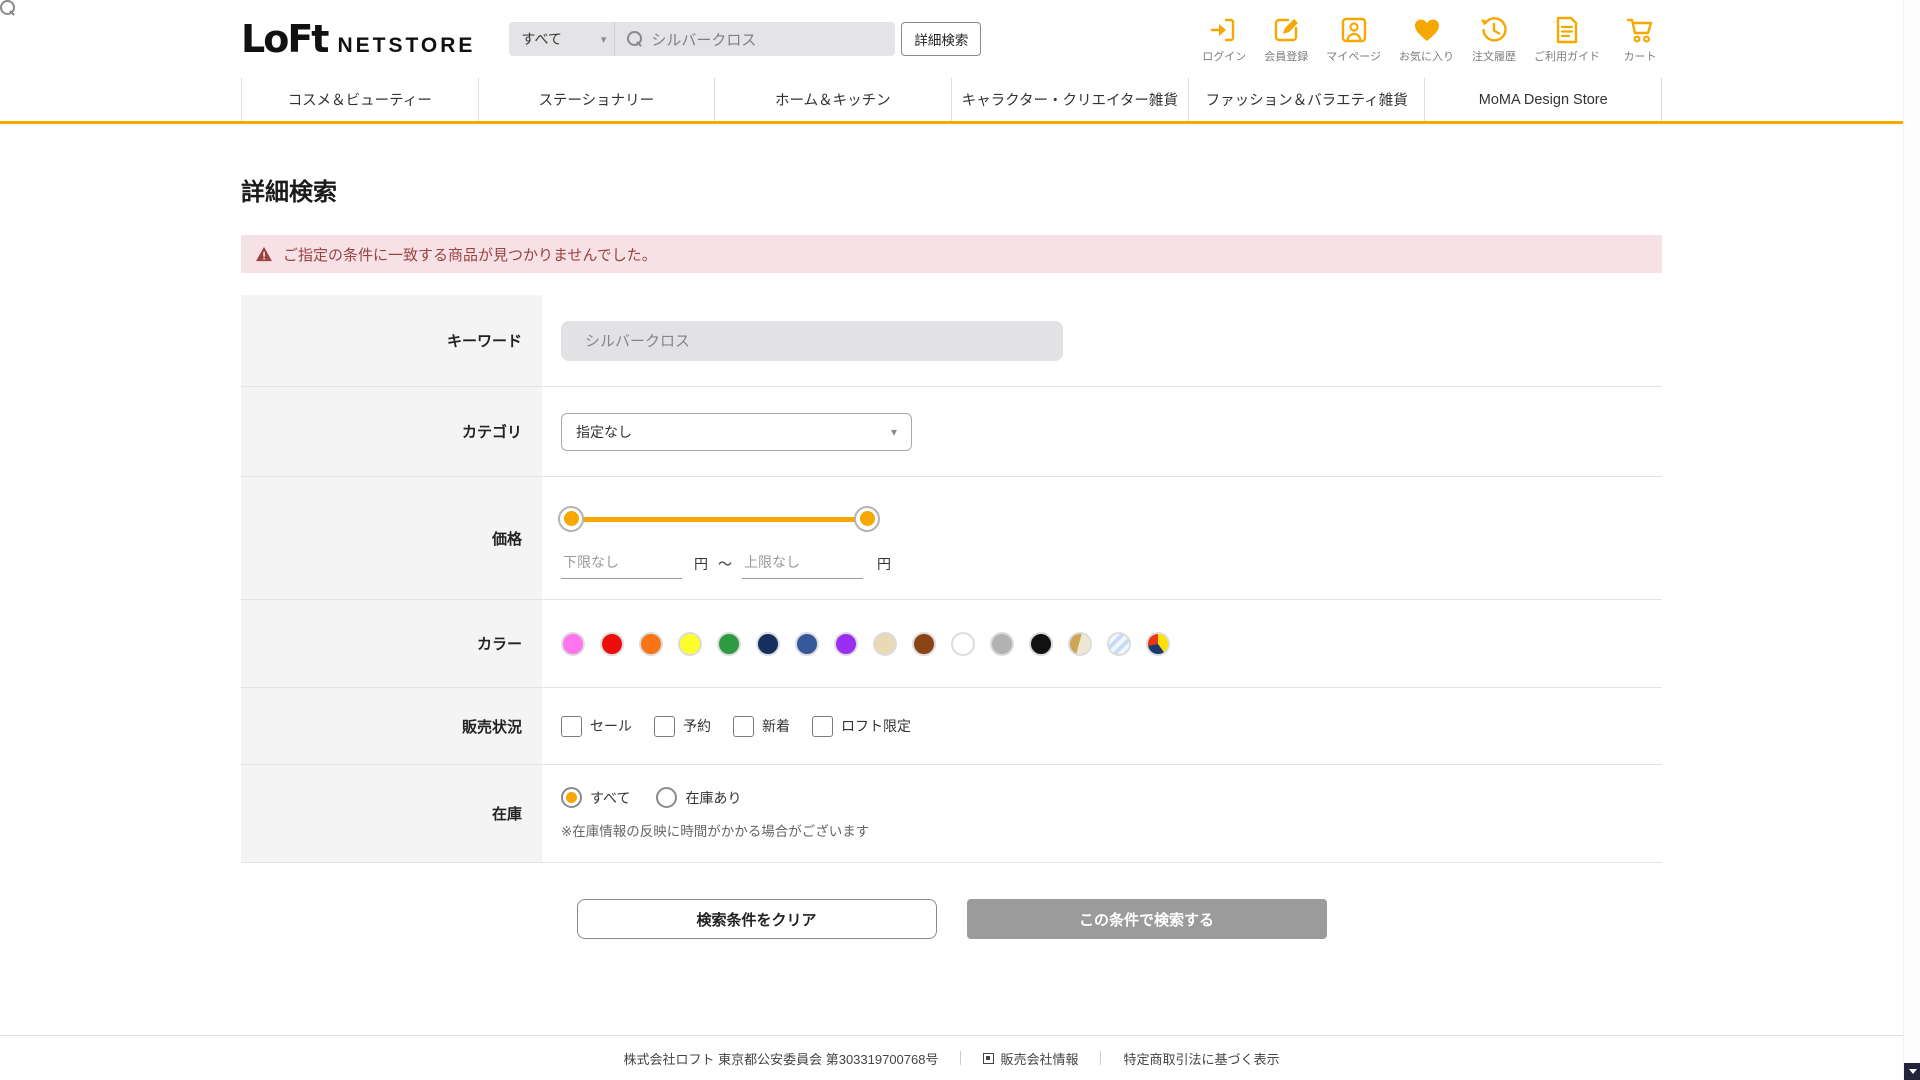  What do you see at coordinates (1354, 30) in the screenshot?
I see `mypage-icon` at bounding box center [1354, 30].